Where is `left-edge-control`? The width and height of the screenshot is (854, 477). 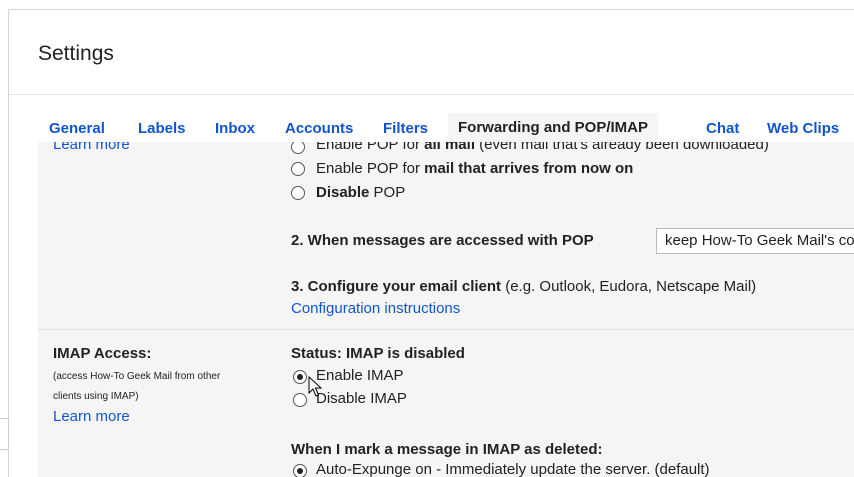
left-edge-control is located at coordinates (4, 434).